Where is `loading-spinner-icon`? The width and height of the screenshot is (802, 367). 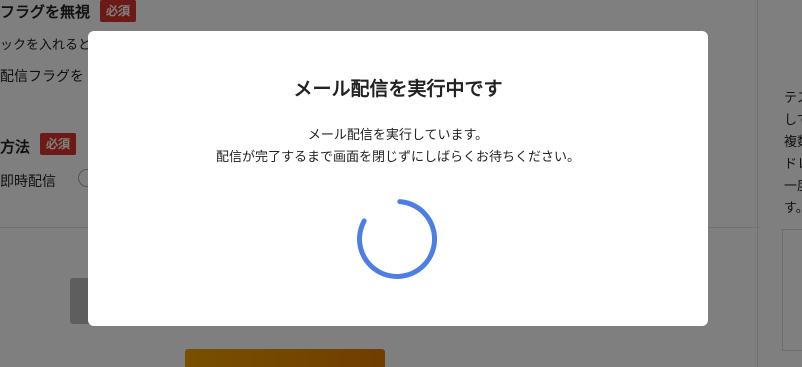 loading-spinner-icon is located at coordinates (397, 239).